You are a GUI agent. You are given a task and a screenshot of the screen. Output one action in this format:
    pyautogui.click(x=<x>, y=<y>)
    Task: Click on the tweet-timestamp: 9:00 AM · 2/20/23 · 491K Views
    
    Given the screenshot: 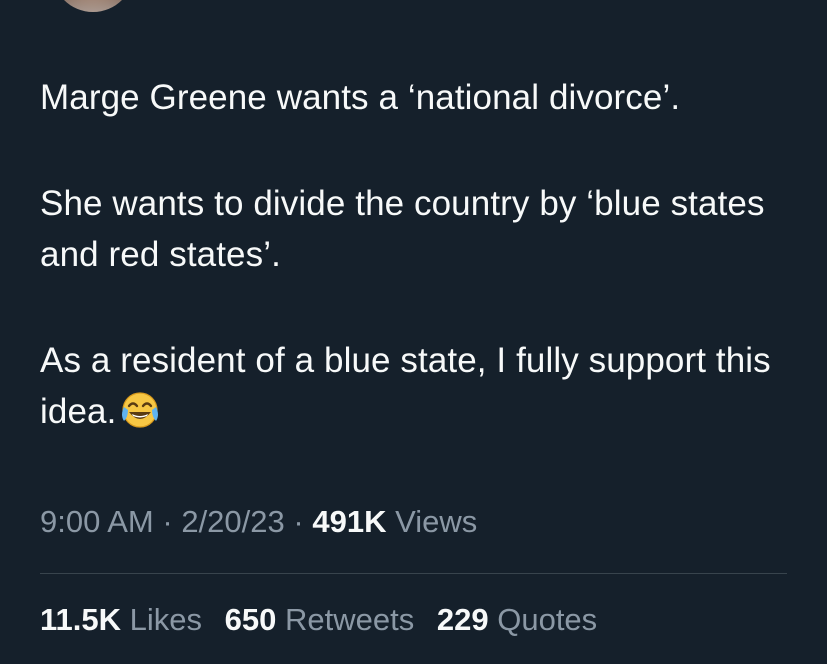 What is the action you would take?
    pyautogui.click(x=258, y=522)
    